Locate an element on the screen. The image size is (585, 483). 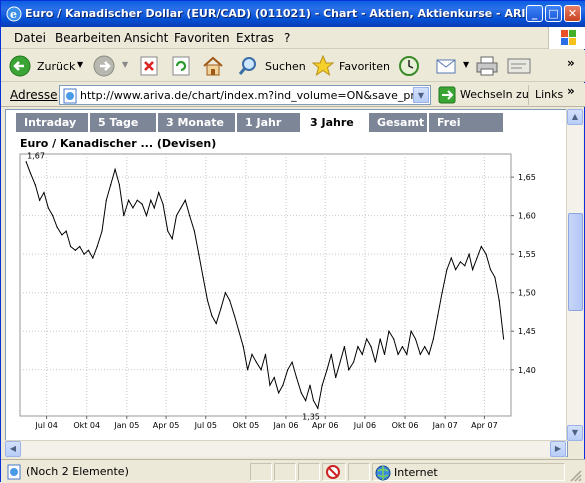
menu-datei: Datei is located at coordinates (30, 38).